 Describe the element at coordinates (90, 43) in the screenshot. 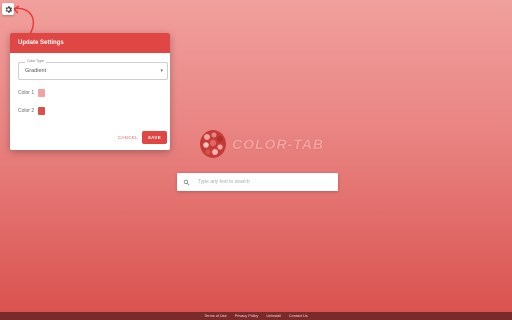

I see `dialog-header: Update Settings` at that location.